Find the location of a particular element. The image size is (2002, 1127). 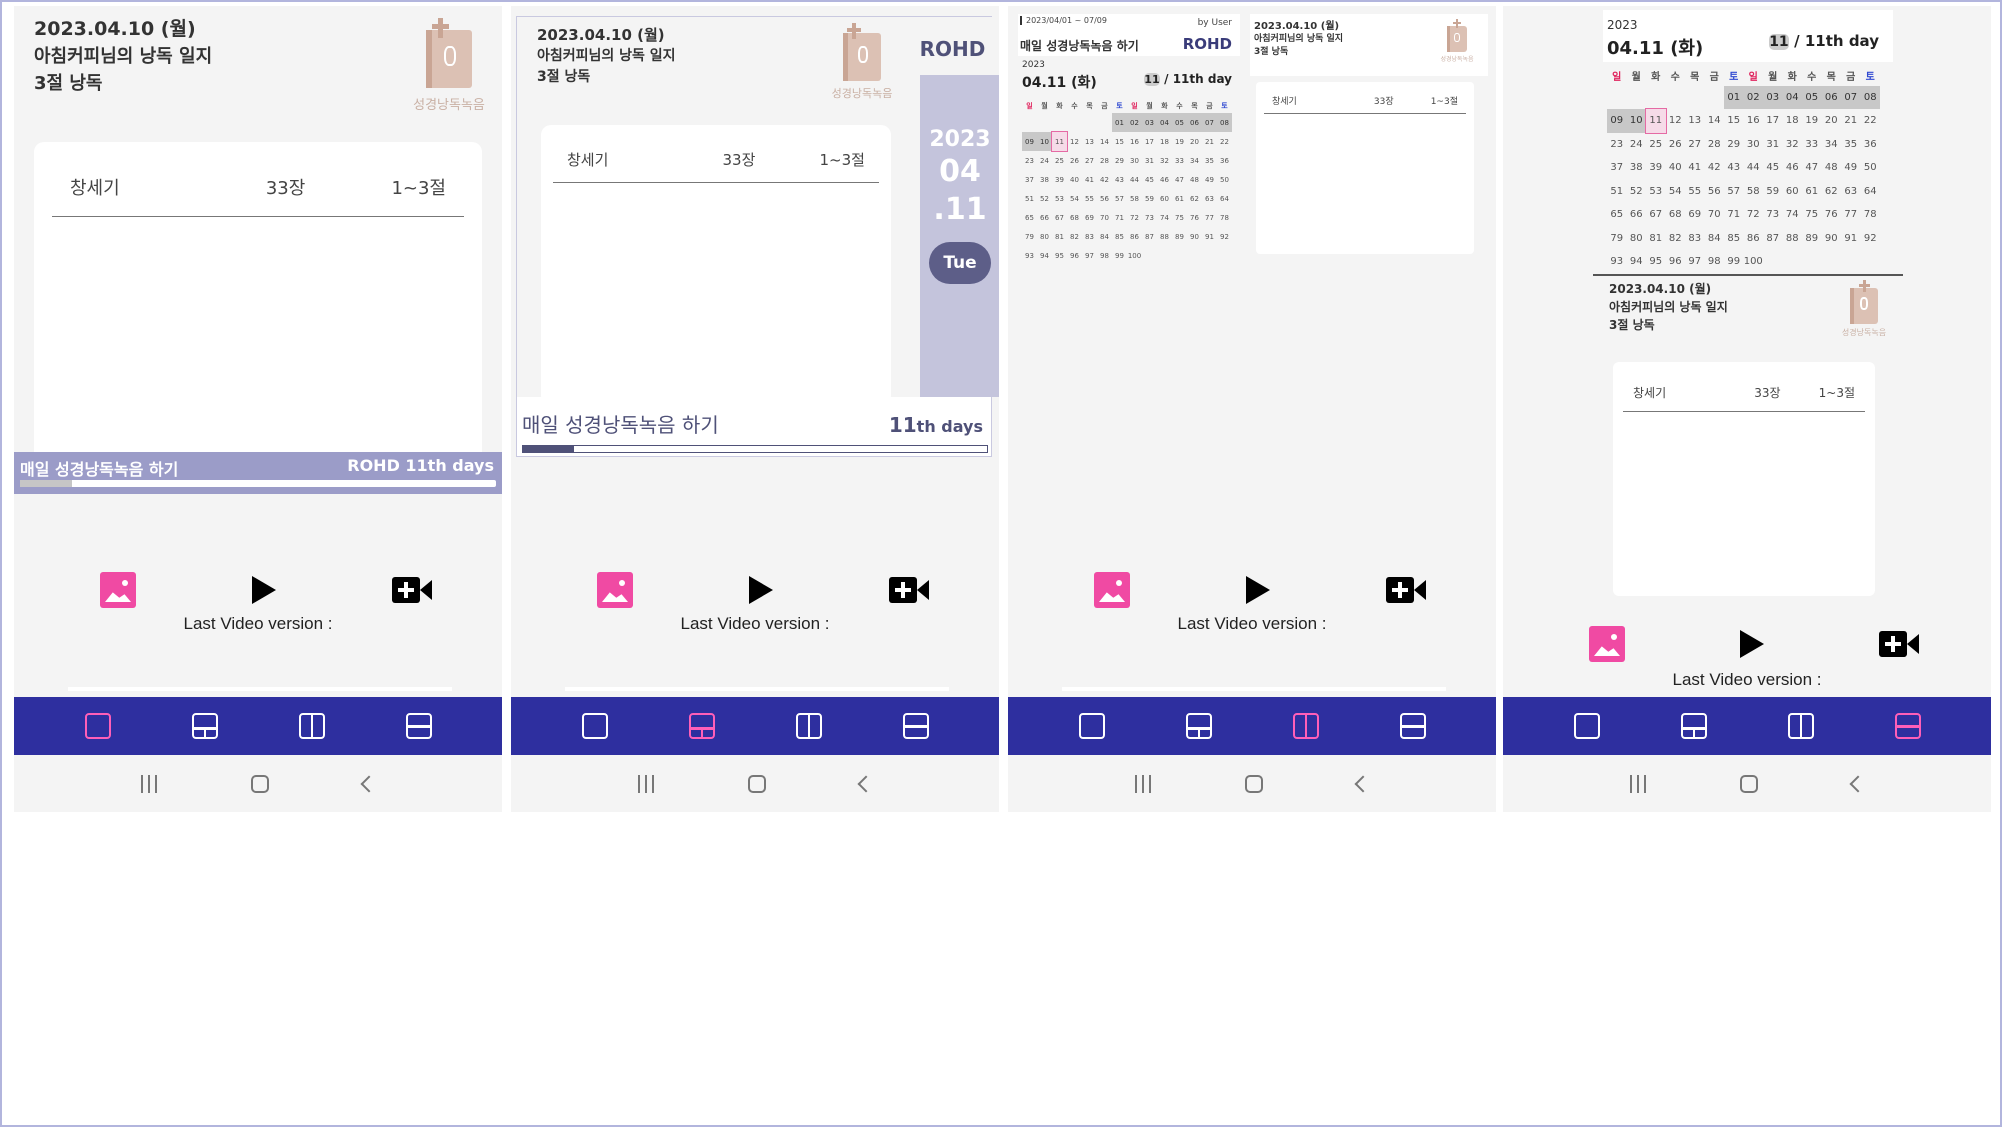

calendar-day: 13 is located at coordinates (1089, 141).